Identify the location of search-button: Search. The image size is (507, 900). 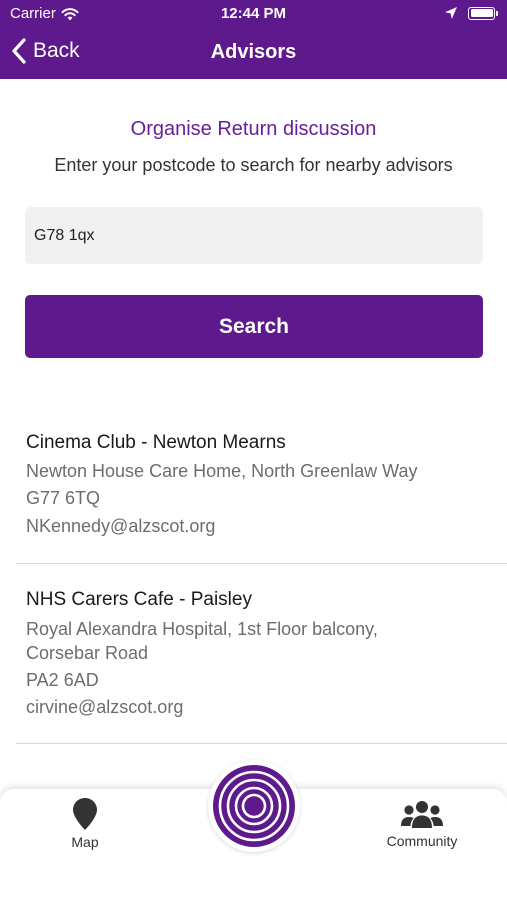
(254, 326).